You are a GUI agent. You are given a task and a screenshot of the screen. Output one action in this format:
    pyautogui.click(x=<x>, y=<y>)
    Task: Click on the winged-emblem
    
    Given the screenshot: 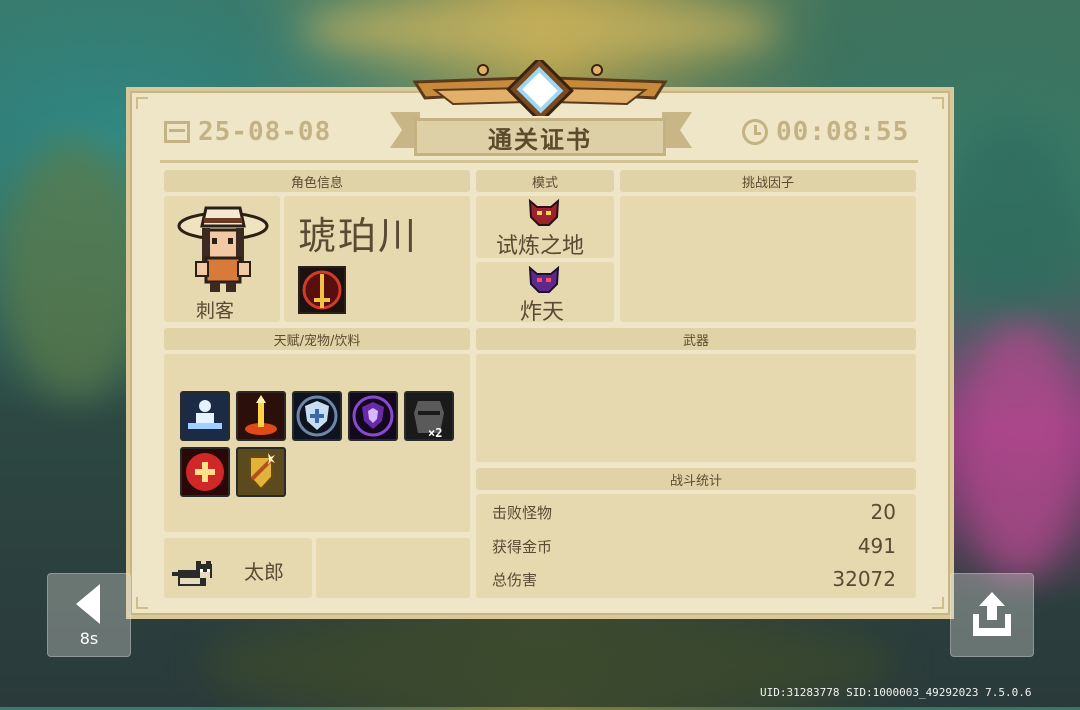 What is the action you would take?
    pyautogui.click(x=540, y=88)
    